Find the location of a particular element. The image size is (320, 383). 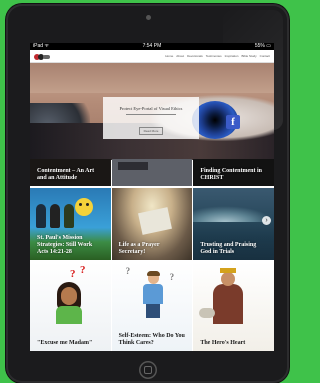

status-time: 7:54 PM is located at coordinates (152, 46).